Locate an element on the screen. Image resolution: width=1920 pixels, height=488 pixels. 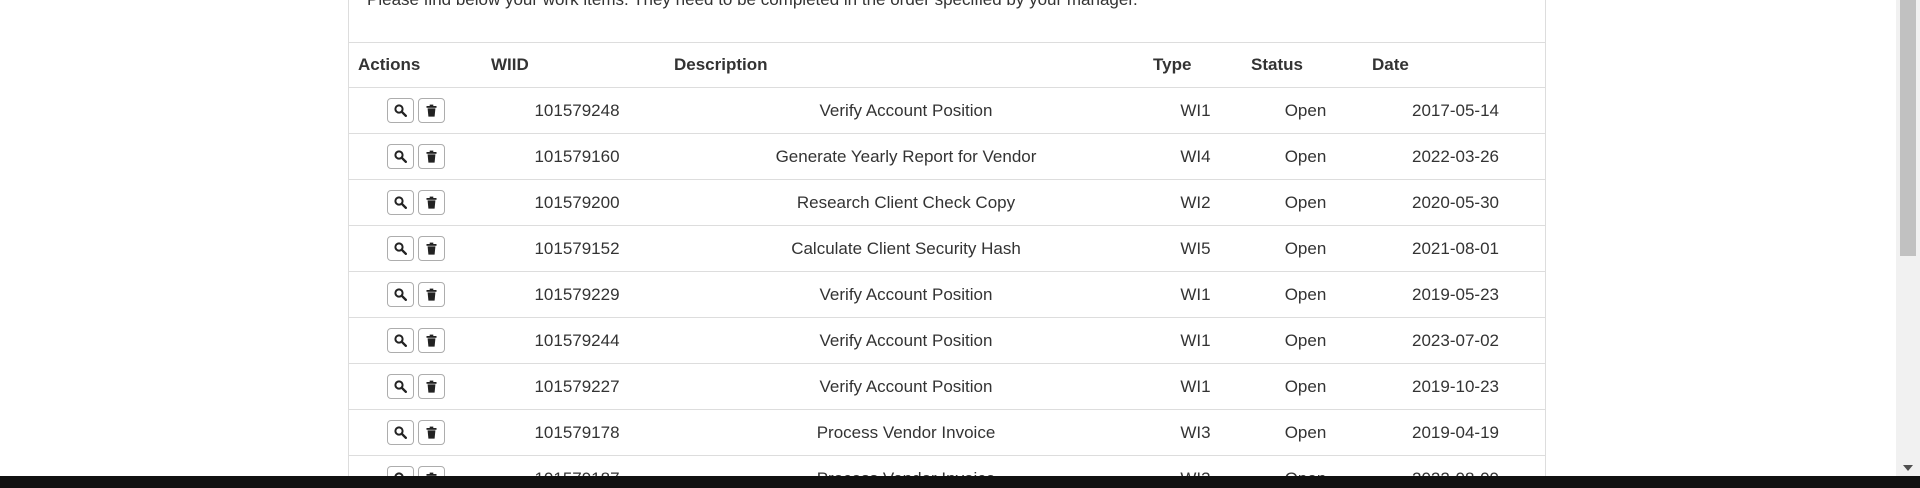
bottom-edge-bar is located at coordinates (960, 482).